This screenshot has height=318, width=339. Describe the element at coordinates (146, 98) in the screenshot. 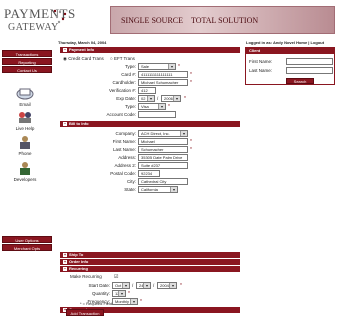

I see `exp-month-select: 02` at that location.